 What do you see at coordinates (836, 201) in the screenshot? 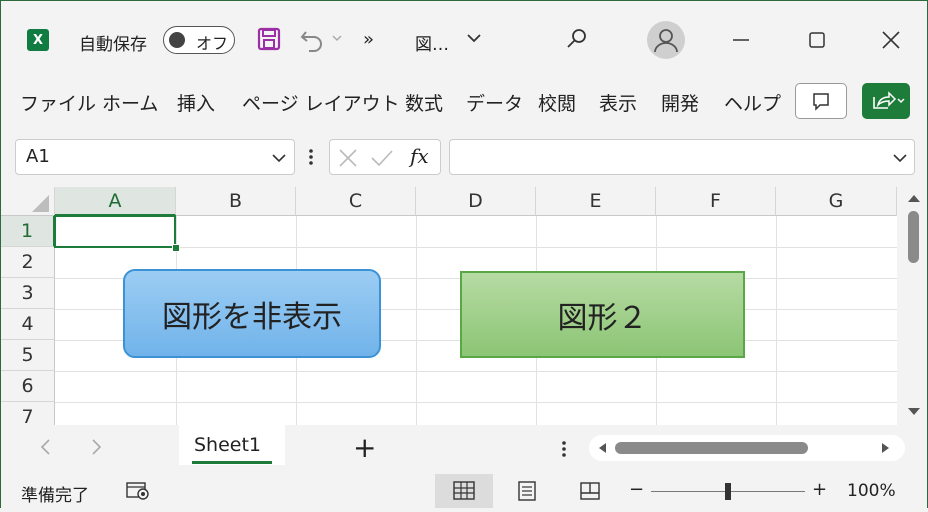
I see `column-header-g: G` at bounding box center [836, 201].